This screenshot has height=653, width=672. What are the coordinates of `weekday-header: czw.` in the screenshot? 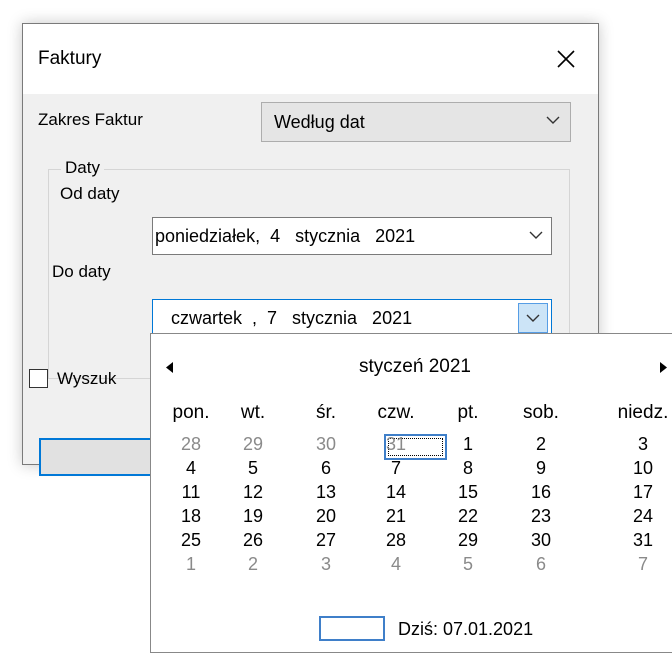 It's located at (396, 412).